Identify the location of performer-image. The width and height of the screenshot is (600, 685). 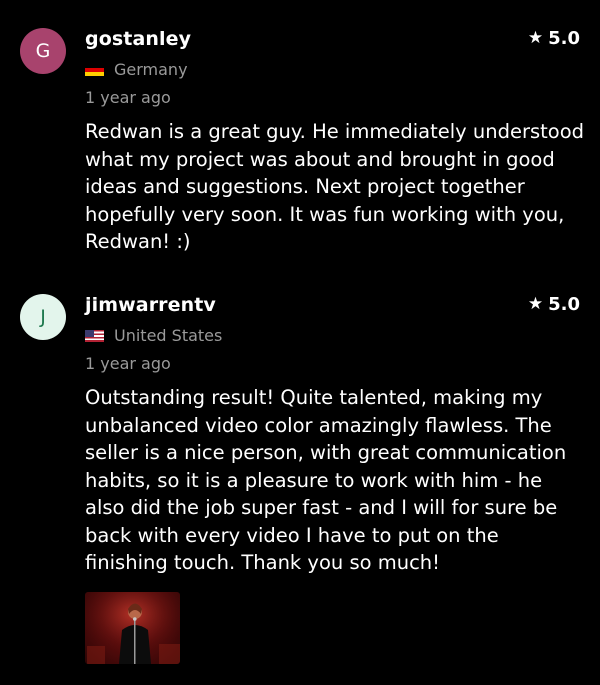
(132, 628).